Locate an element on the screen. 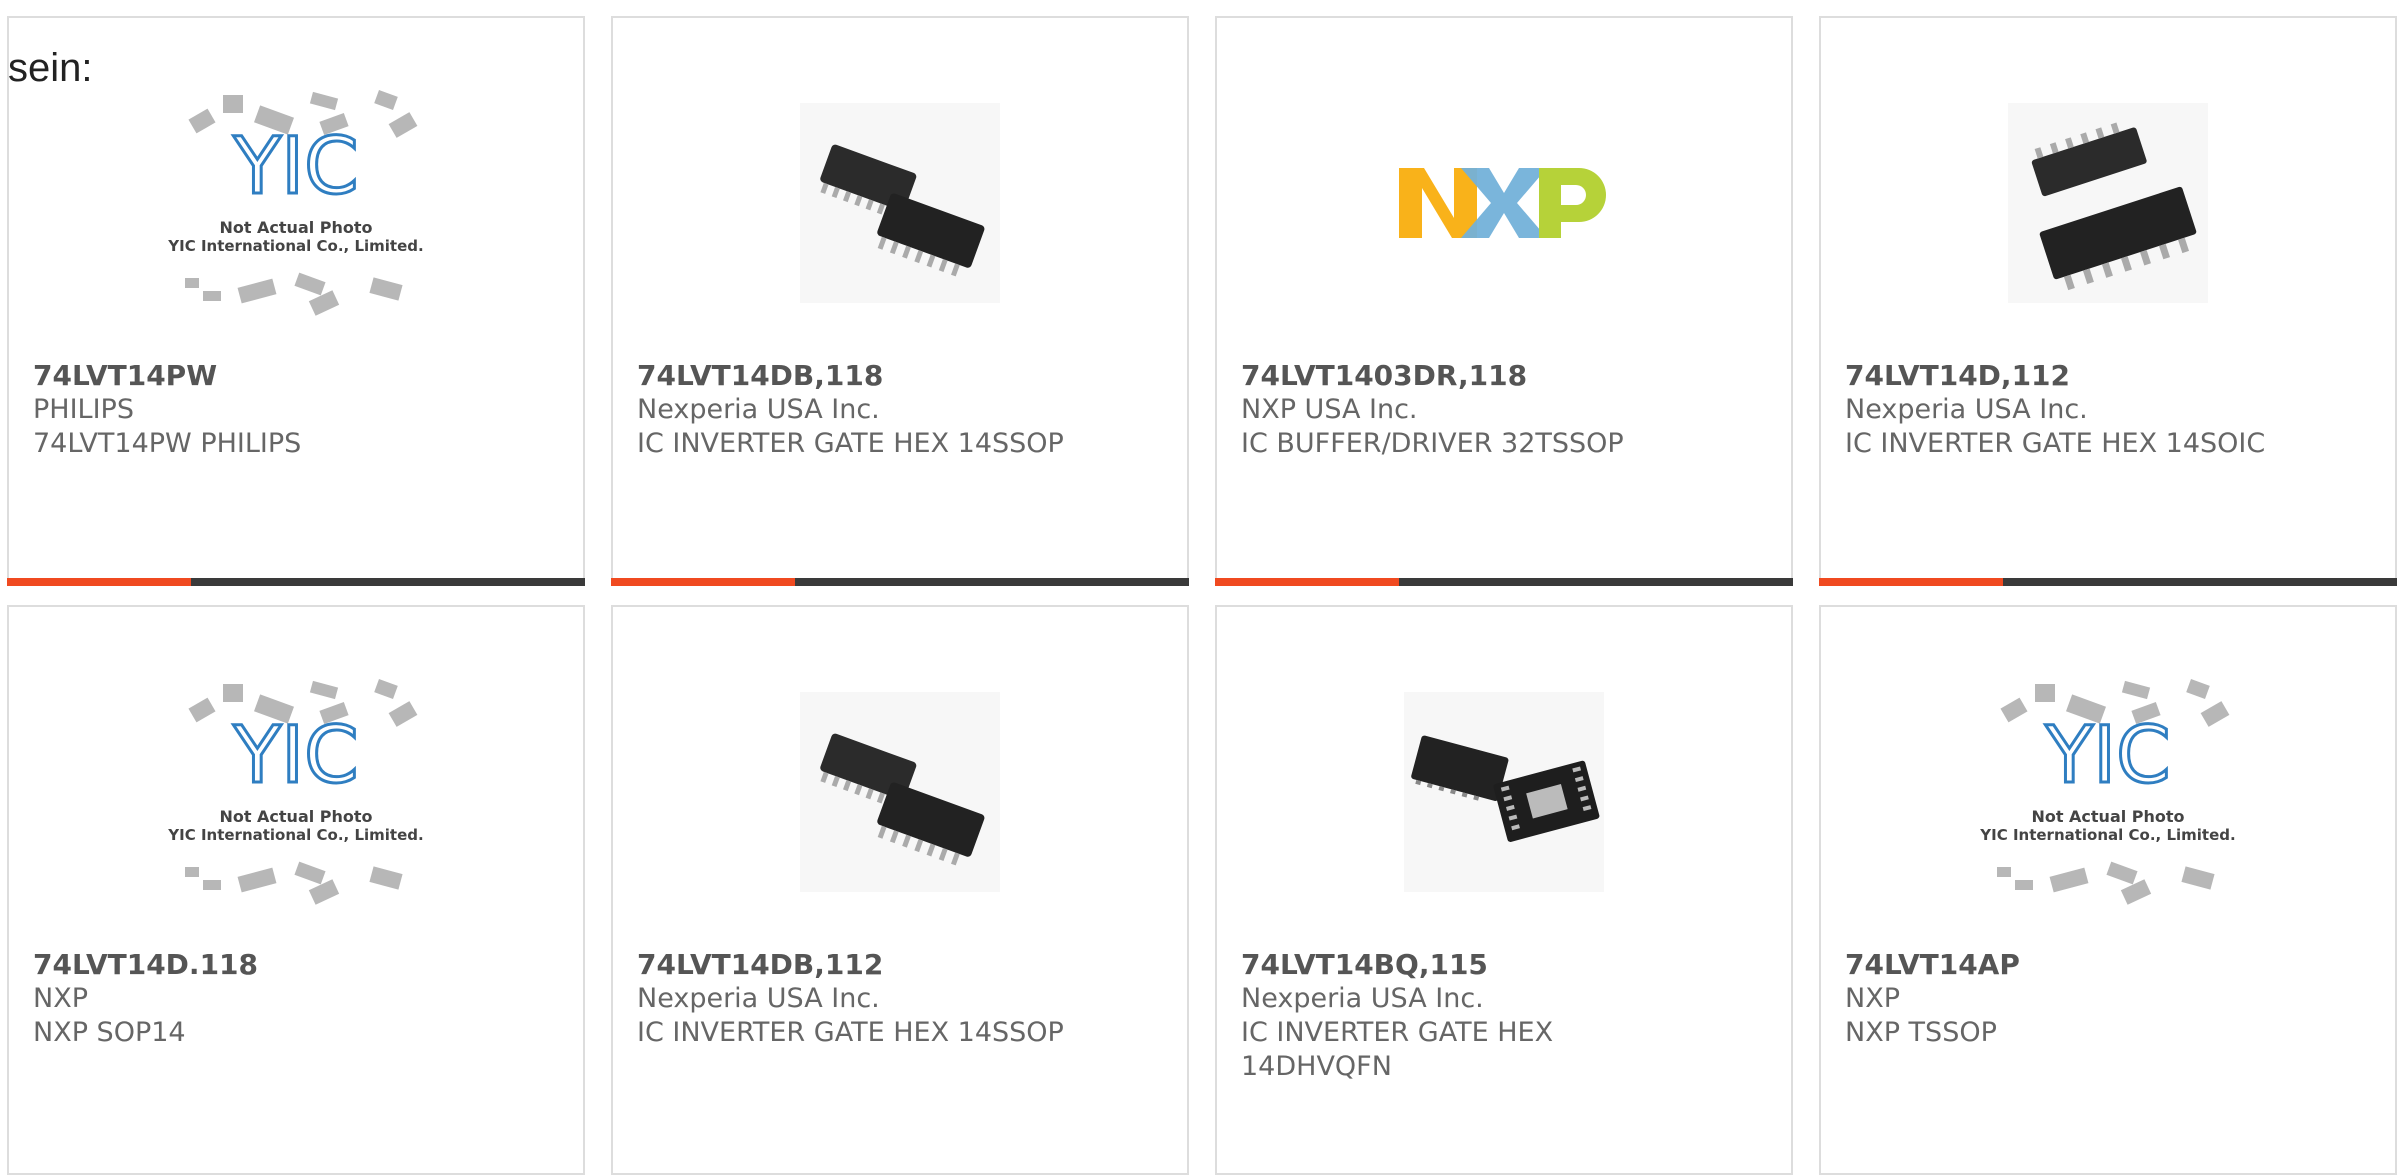  part-number: 74LVT1403DR,118 is located at coordinates (1506, 375).